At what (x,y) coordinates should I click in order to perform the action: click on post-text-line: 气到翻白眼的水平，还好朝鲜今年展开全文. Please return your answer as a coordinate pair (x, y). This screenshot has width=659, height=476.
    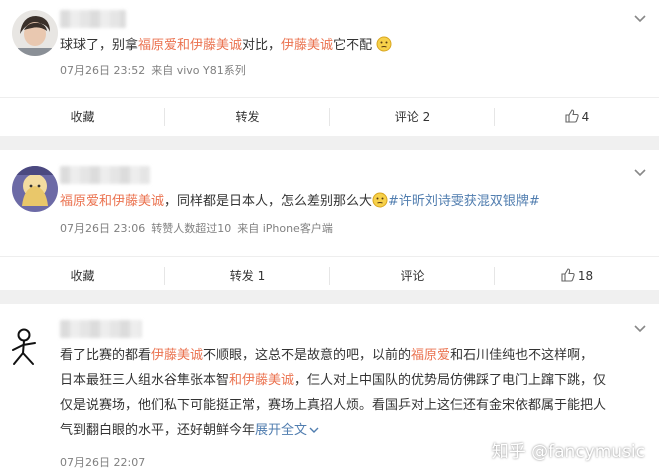
    Looking at the image, I should click on (189, 431).